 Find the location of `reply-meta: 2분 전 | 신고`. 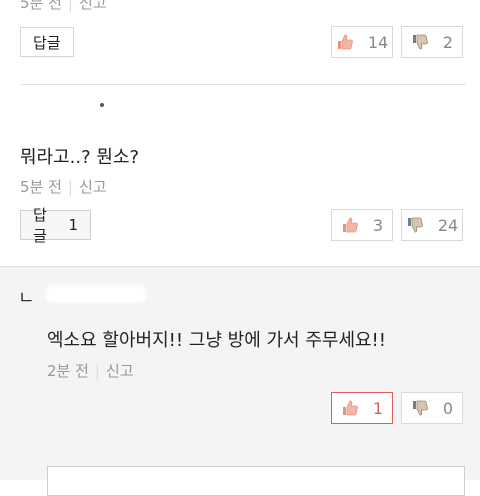

reply-meta: 2분 전 | 신고 is located at coordinates (90, 370).